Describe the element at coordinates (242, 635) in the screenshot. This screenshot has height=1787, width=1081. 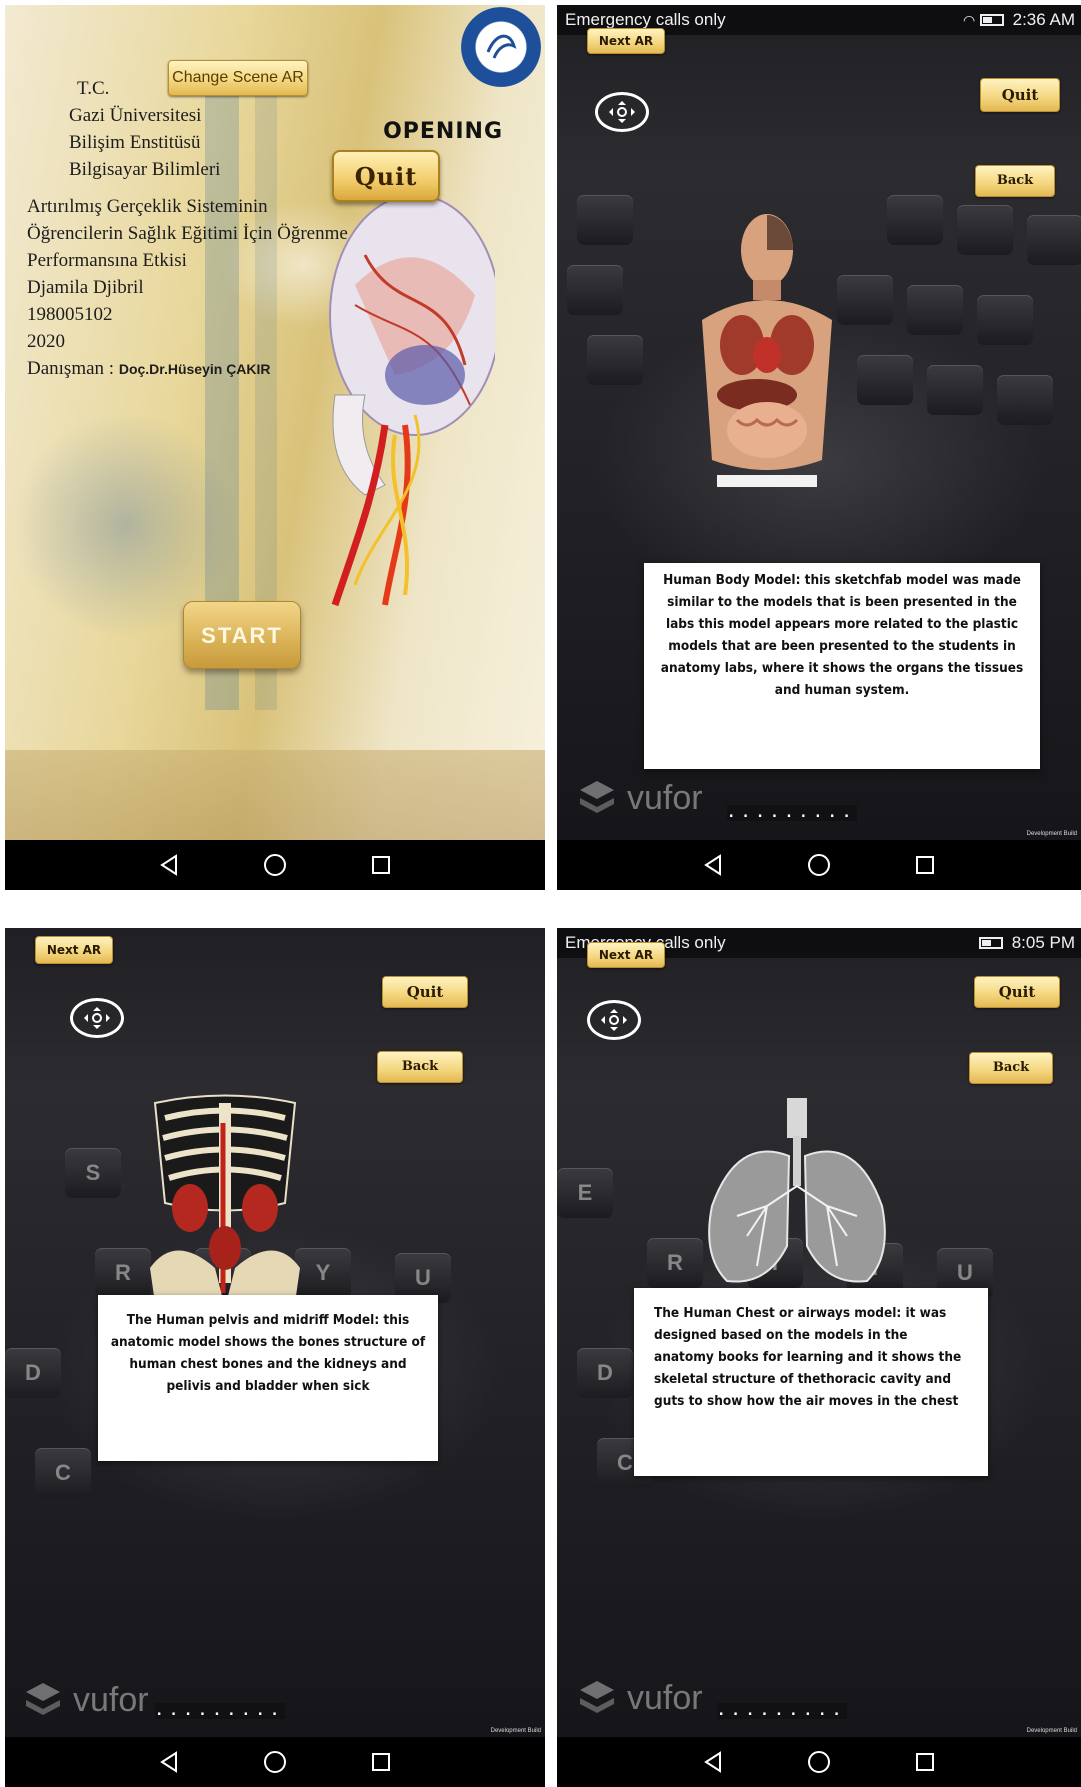
I see `start-button: START` at that location.